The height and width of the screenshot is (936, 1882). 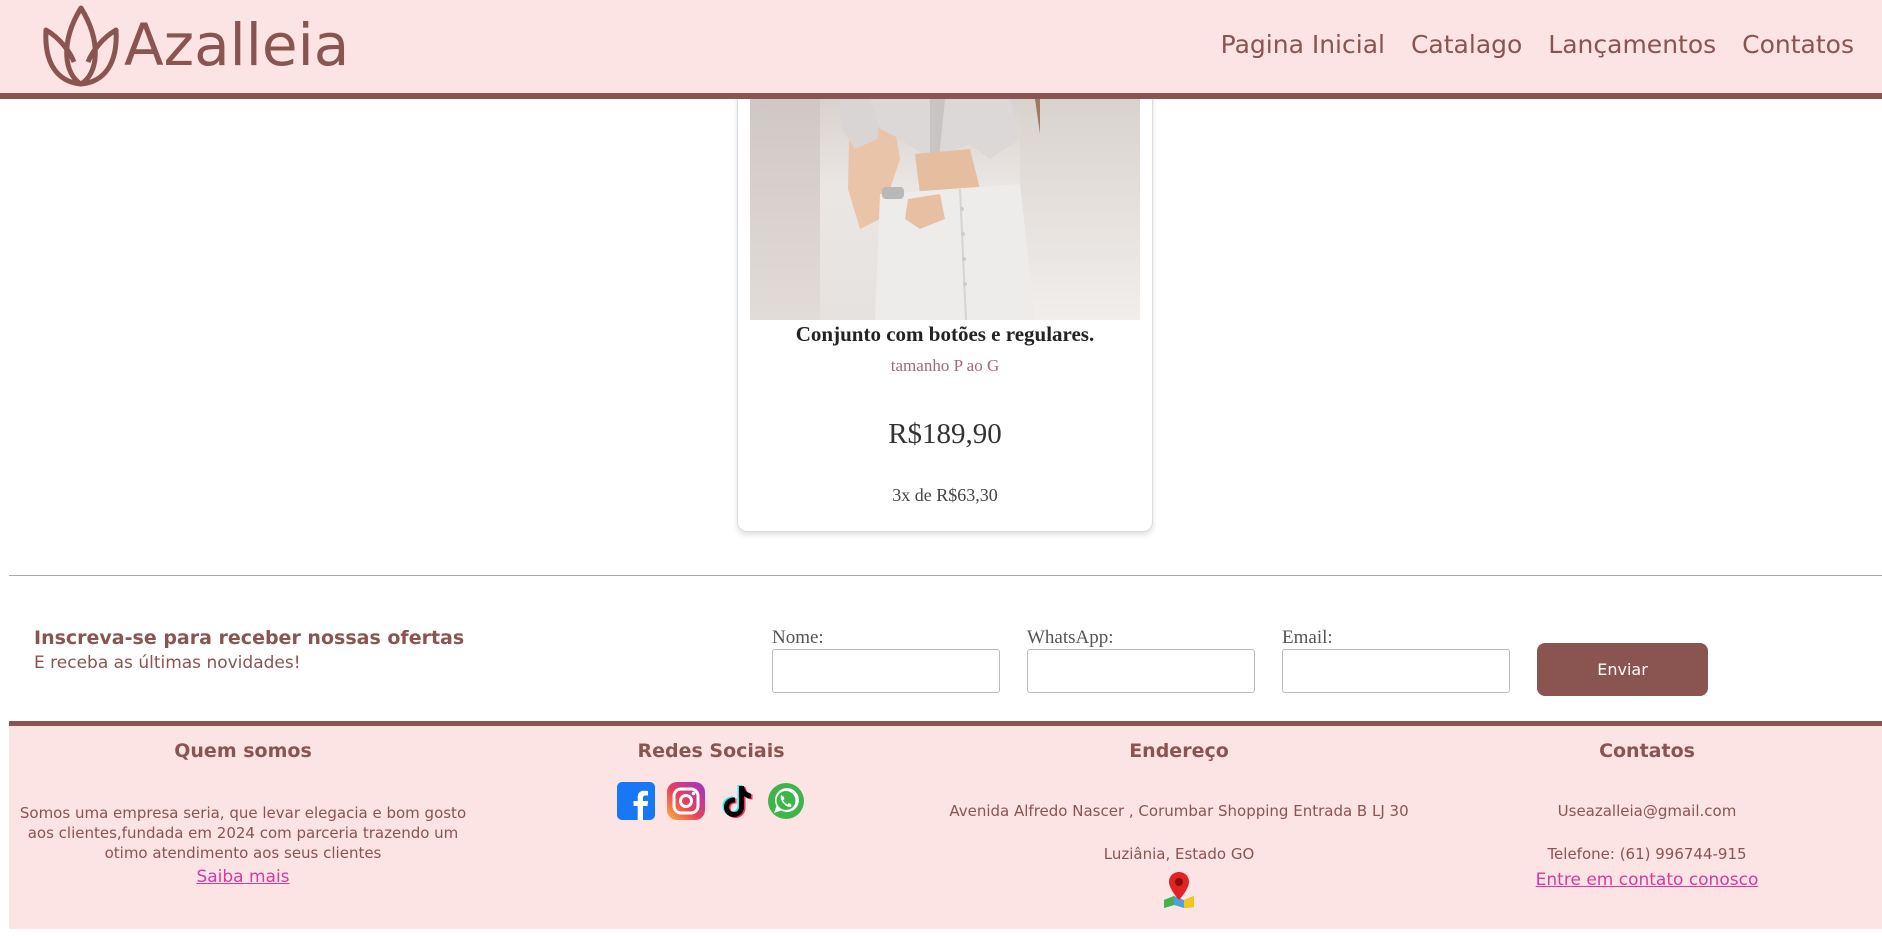 I want to click on brand-logo: Azalleia, so click(x=193, y=45).